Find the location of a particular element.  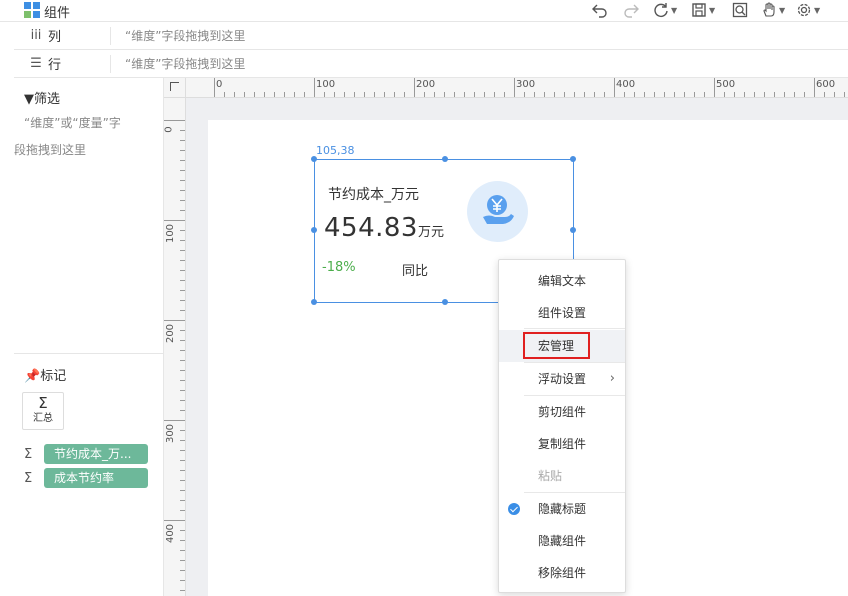

menu-item-component-settings: 组件设置 is located at coordinates (562, 313).